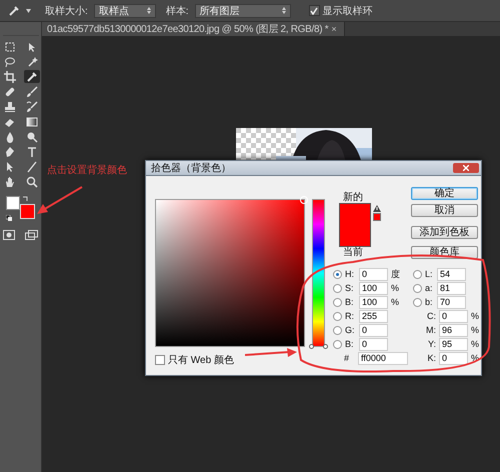 This screenshot has width=500, height=472. Describe the element at coordinates (191, 168) in the screenshot. I see `dialog-title: 拾色器（背景色）` at that location.